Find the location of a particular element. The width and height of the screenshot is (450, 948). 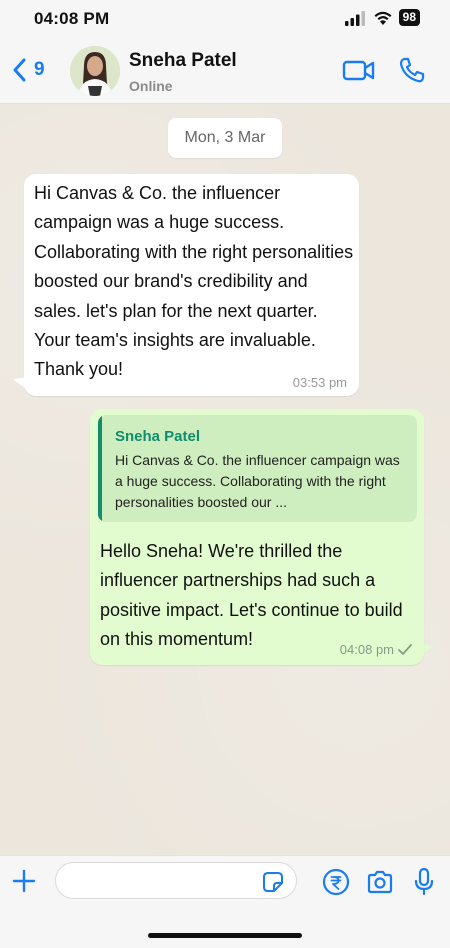

microphone-button is located at coordinates (424, 884).